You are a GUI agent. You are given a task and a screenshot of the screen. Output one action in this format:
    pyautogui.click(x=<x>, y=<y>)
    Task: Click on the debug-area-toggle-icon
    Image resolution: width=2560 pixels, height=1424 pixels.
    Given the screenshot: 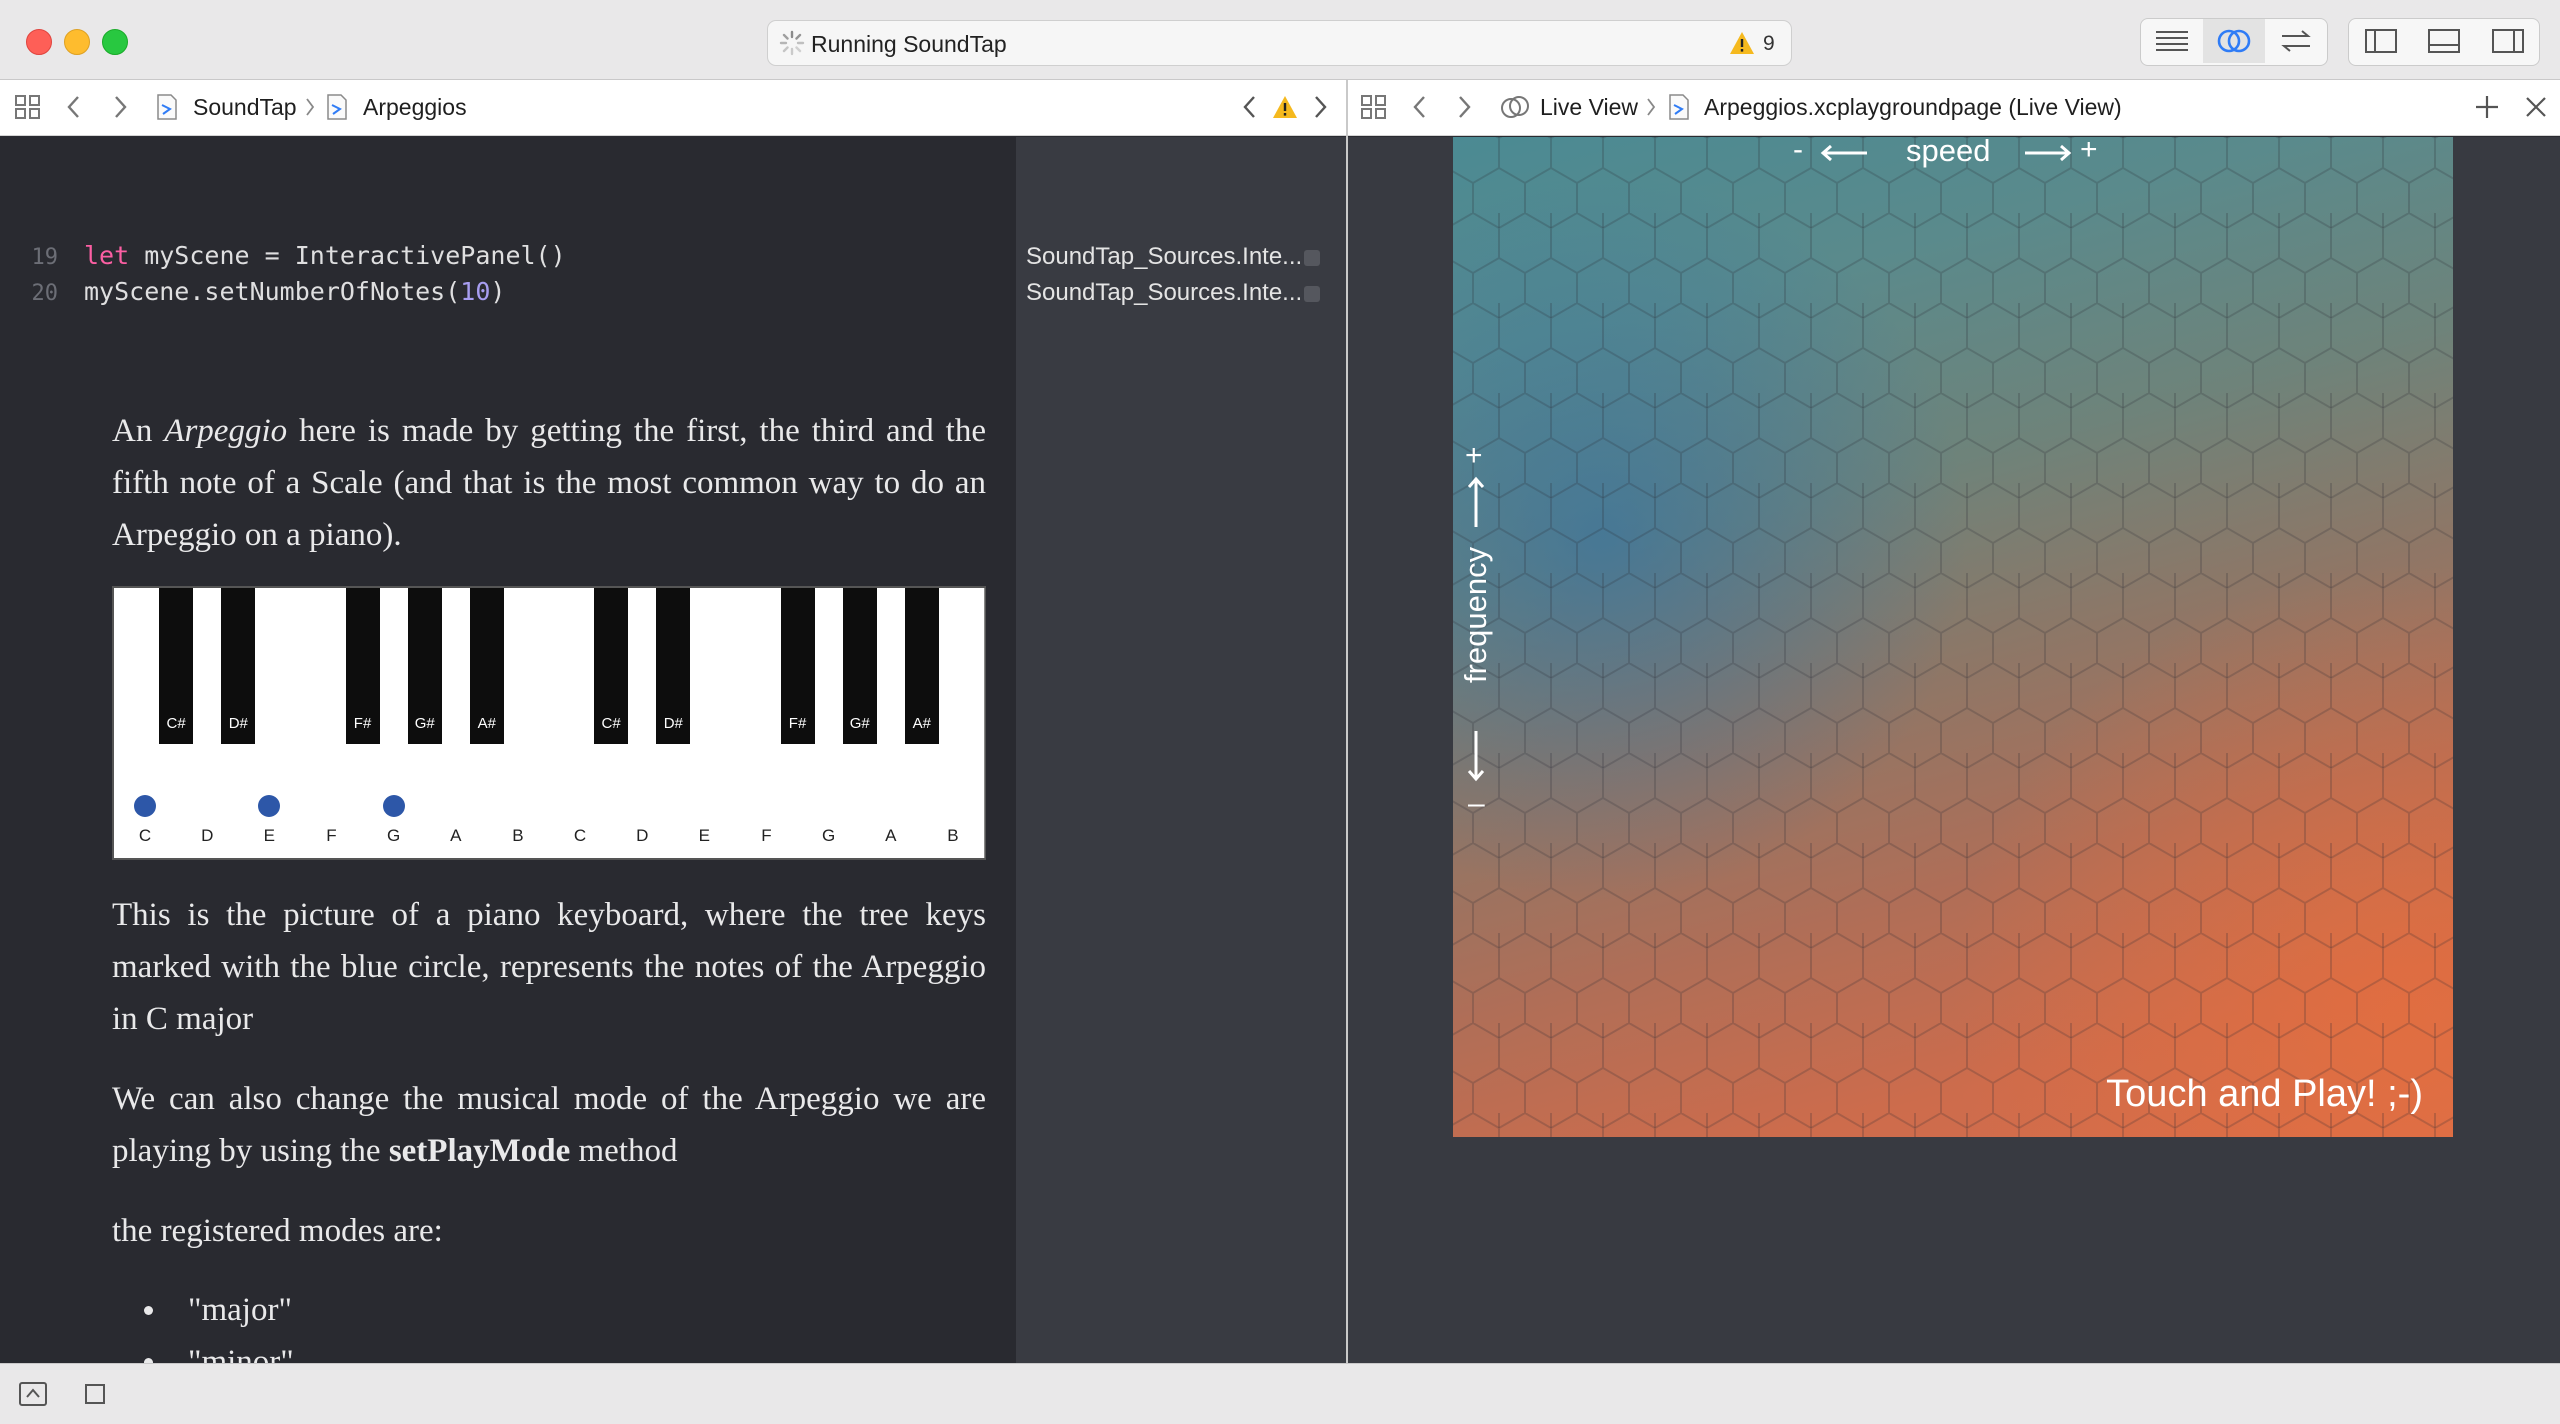 What is the action you would take?
    pyautogui.click(x=2444, y=41)
    